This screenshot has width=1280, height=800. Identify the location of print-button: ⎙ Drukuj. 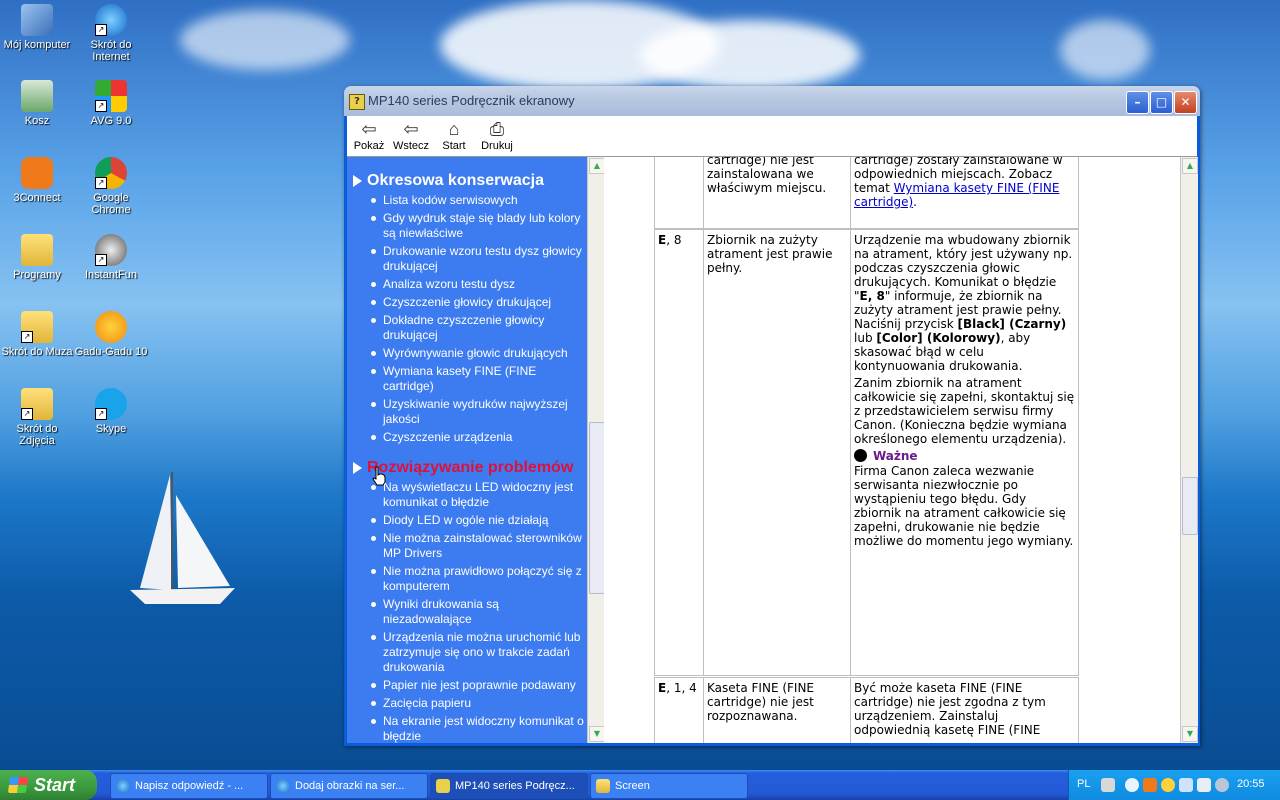
(497, 135).